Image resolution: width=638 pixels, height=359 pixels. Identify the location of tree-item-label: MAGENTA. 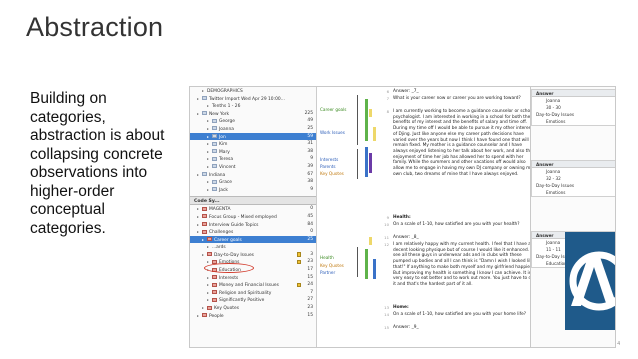
(220, 210).